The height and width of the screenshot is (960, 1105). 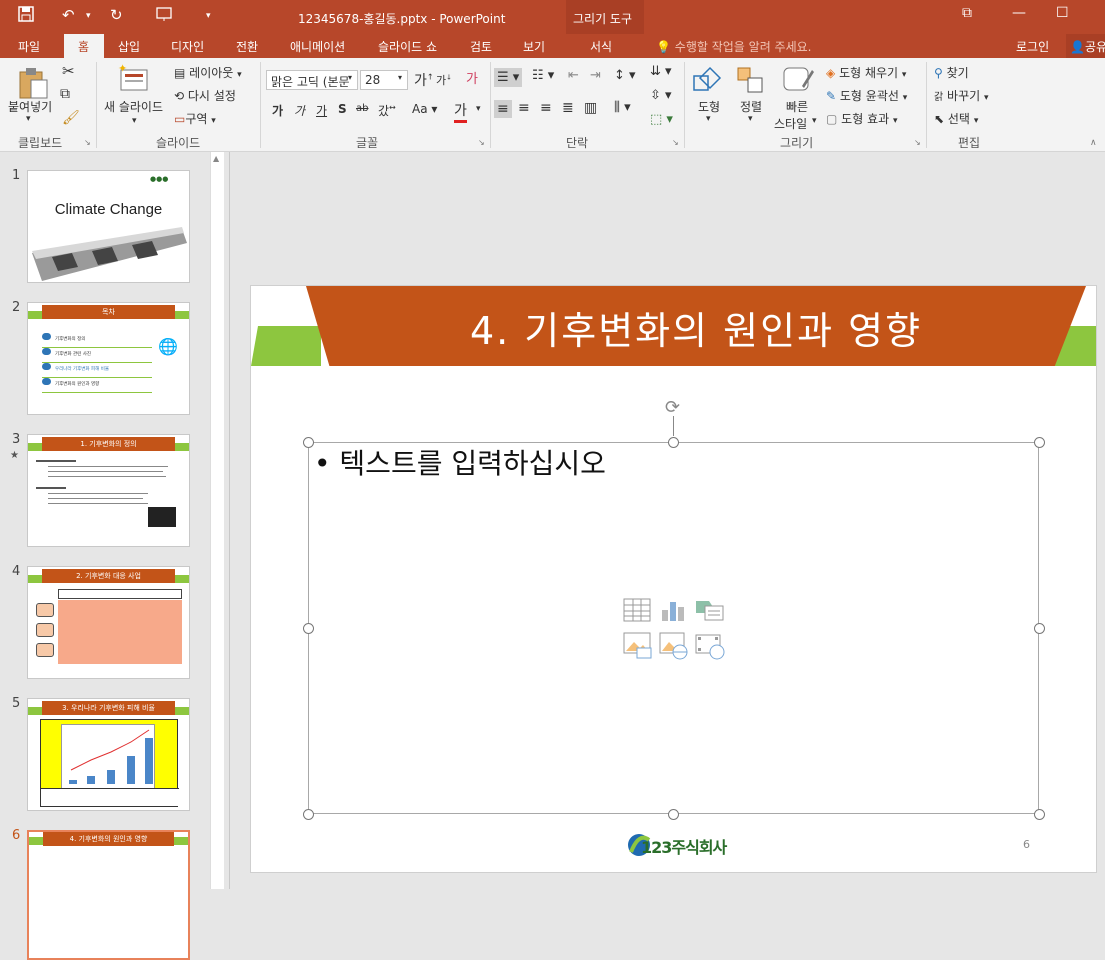 What do you see at coordinates (543, 75) in the screenshot?
I see `numbering-icon: ☷ ▾` at bounding box center [543, 75].